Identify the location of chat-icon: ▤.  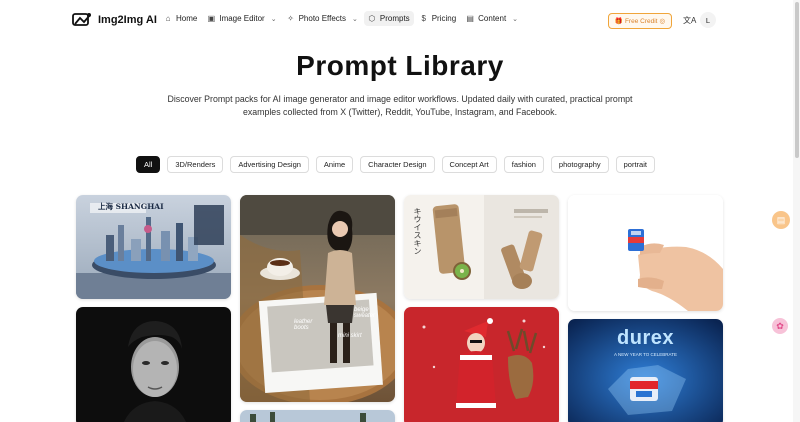
(781, 219).